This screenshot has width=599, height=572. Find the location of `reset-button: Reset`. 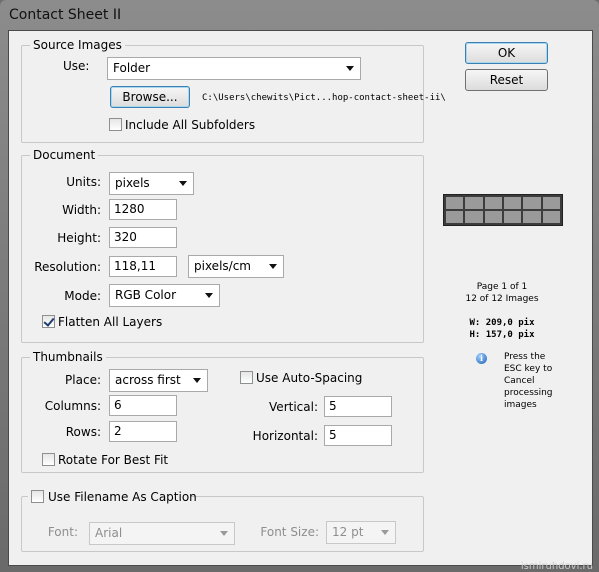

reset-button: Reset is located at coordinates (506, 80).